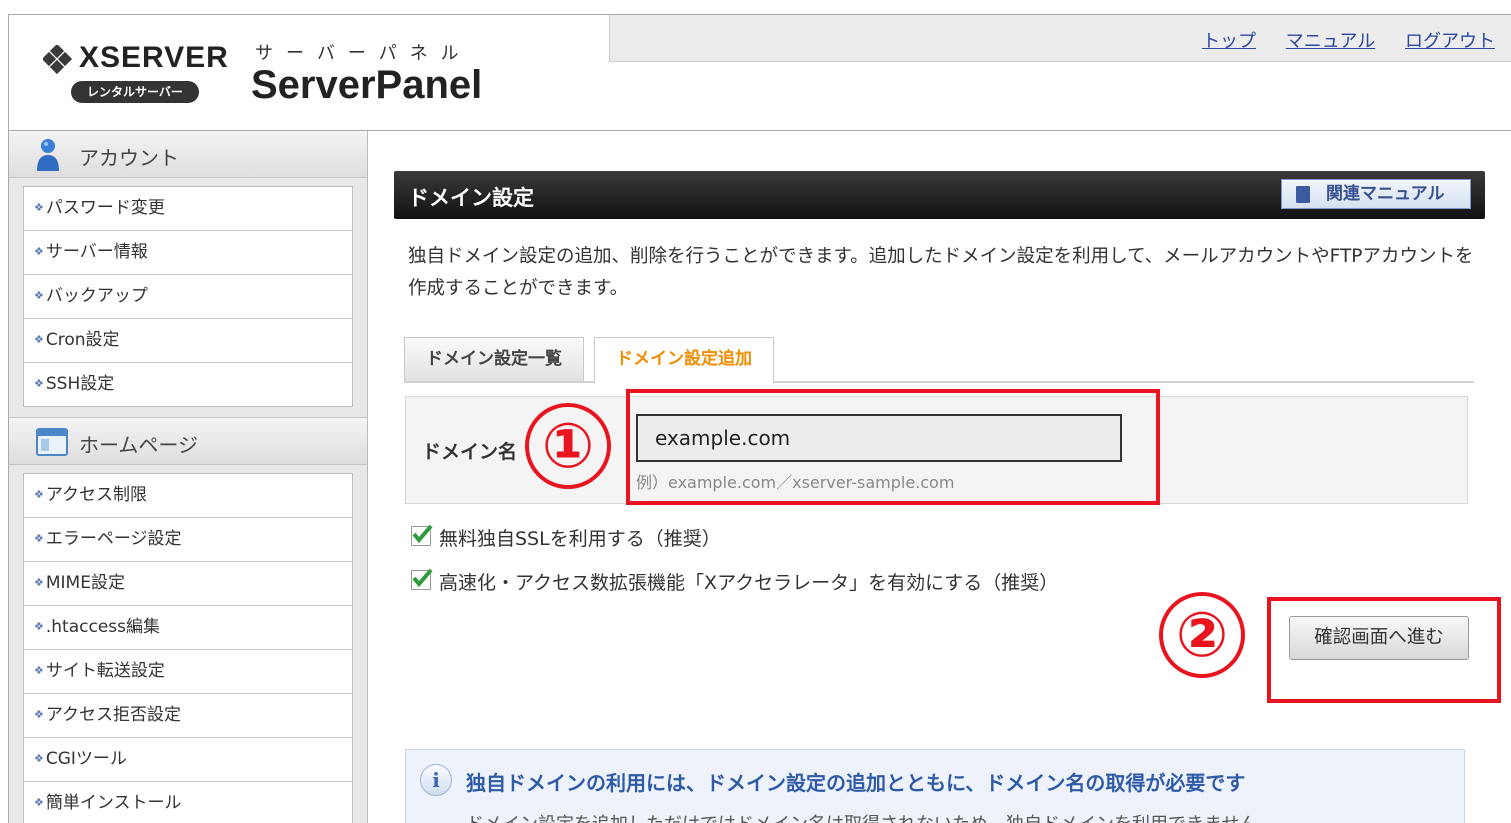 This screenshot has width=1511, height=823. What do you see at coordinates (82, 340) in the screenshot?
I see `sidebar-item-label: Cron設定` at bounding box center [82, 340].